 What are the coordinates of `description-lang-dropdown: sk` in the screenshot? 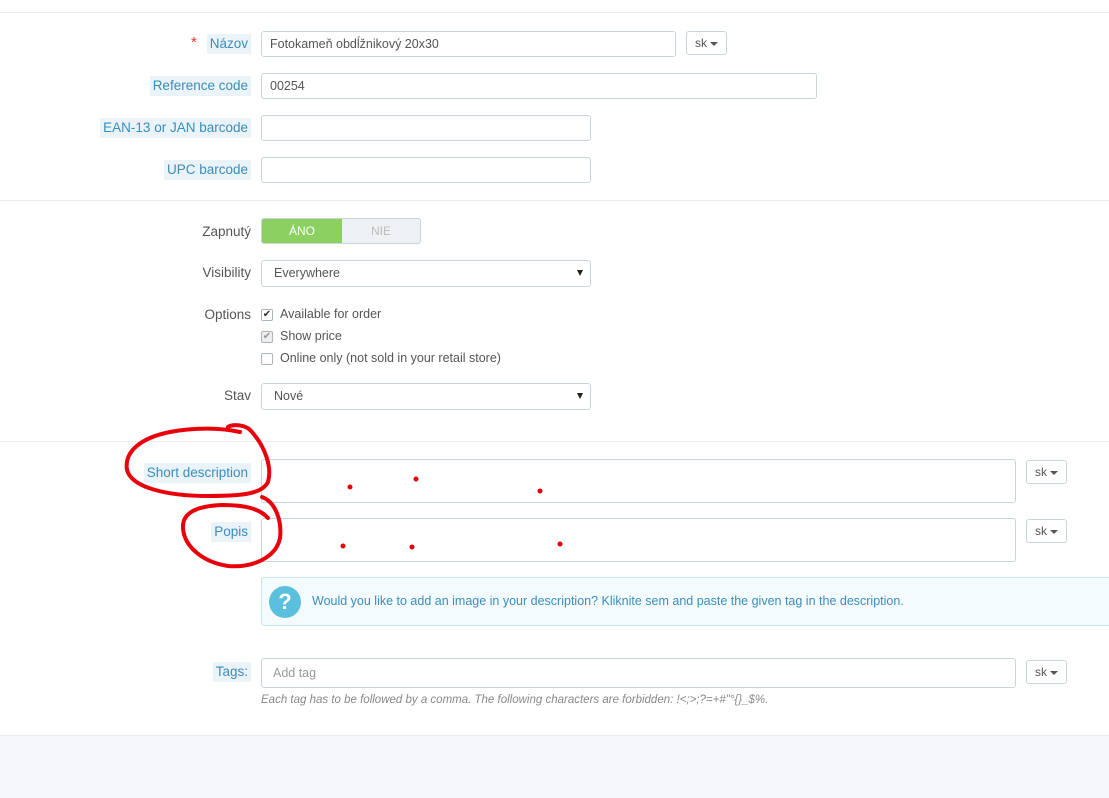 It's located at (1046, 531).